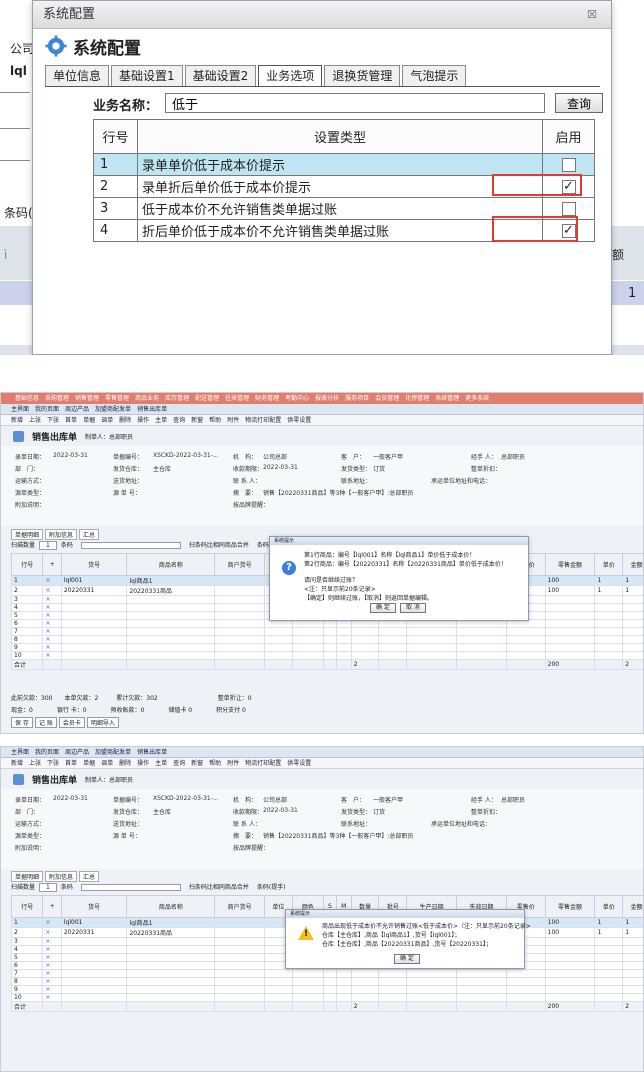  What do you see at coordinates (387, 398) in the screenshot?
I see `menu-item: 会员管理` at bounding box center [387, 398].